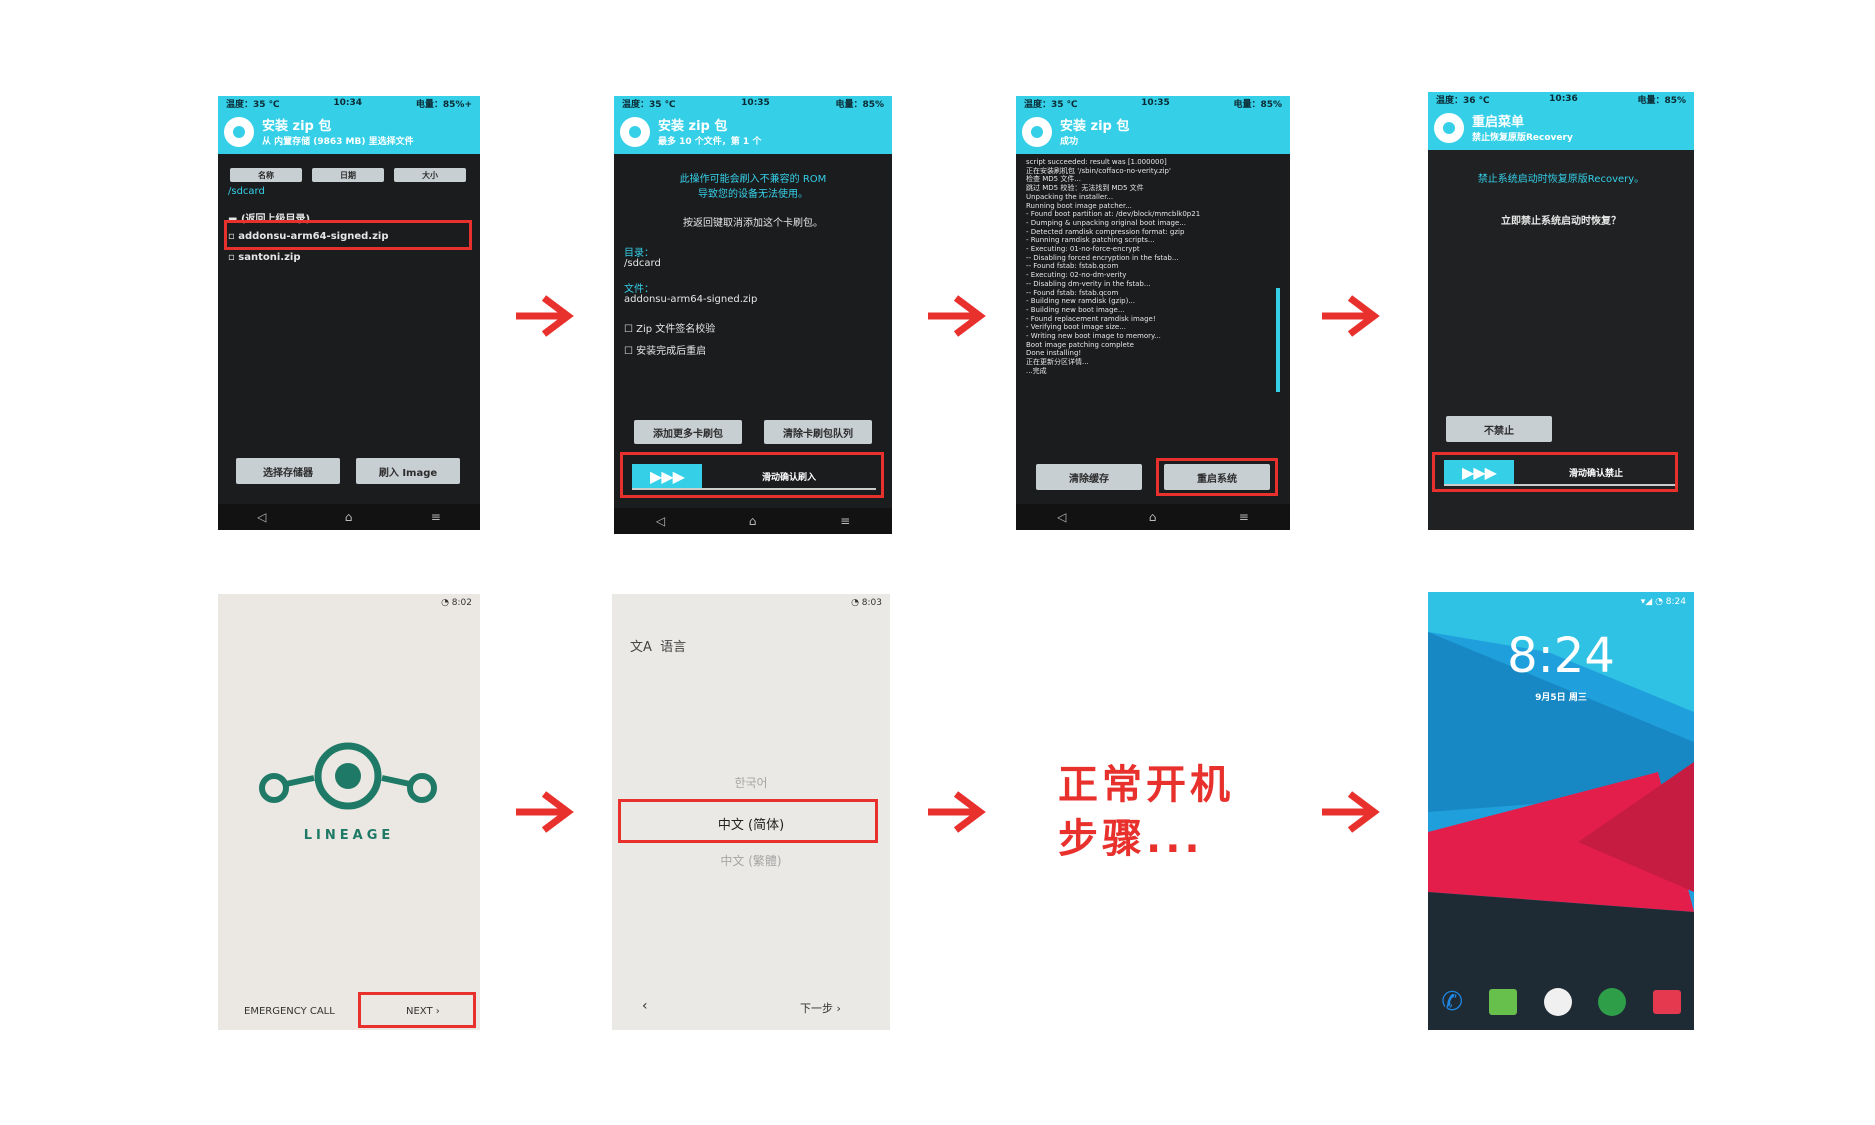 This screenshot has width=1875, height=1125. I want to click on dock: ✆, so click(1561, 1002).